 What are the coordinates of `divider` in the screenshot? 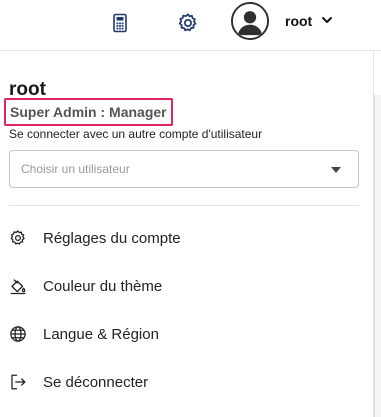 It's located at (184, 205).